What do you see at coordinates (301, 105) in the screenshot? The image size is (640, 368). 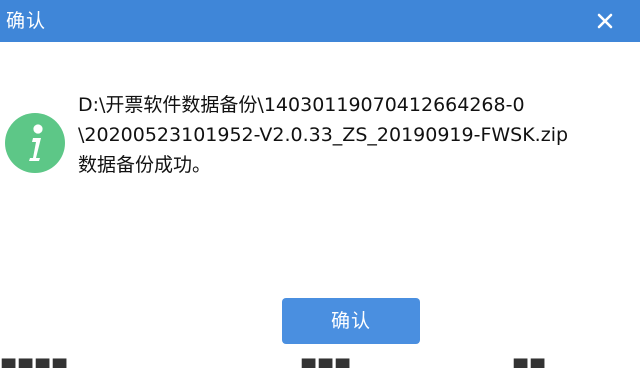 I see `message-line-path: D:\开票软件数据备份\140301190704126642​68-0` at bounding box center [301, 105].